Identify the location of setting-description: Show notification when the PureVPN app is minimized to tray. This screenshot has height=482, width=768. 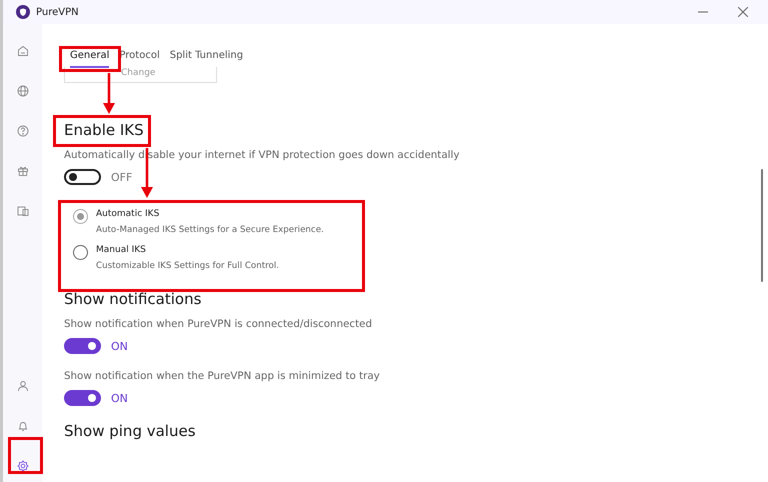
(222, 376).